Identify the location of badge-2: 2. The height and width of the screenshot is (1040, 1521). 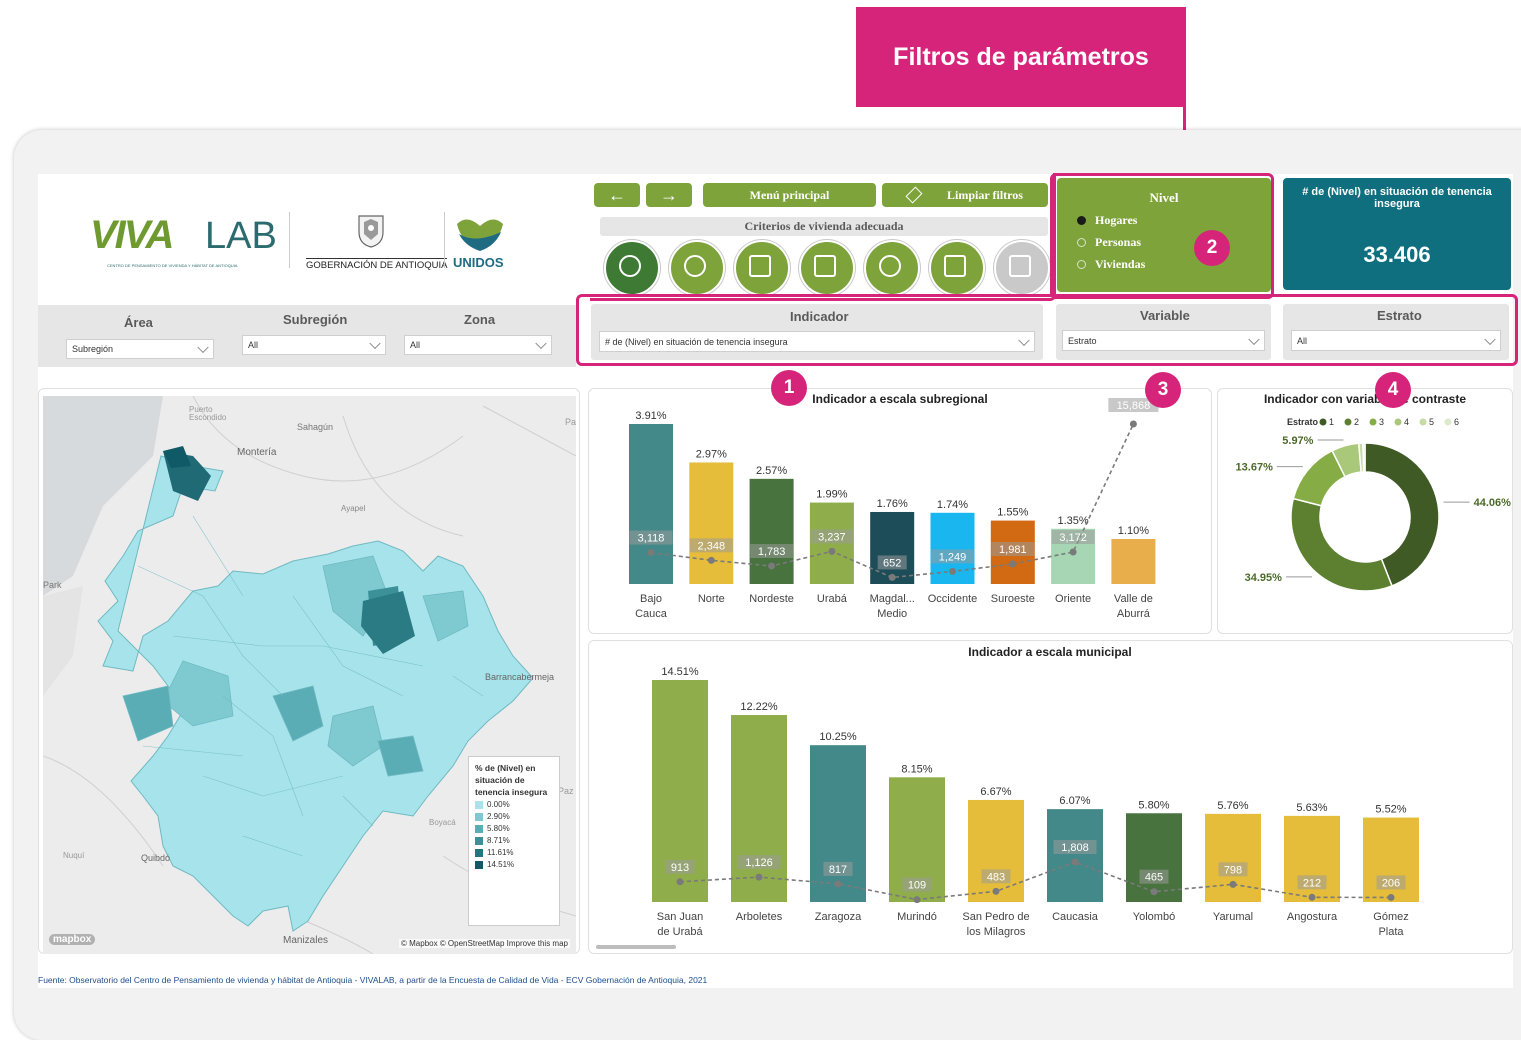
(1212, 248).